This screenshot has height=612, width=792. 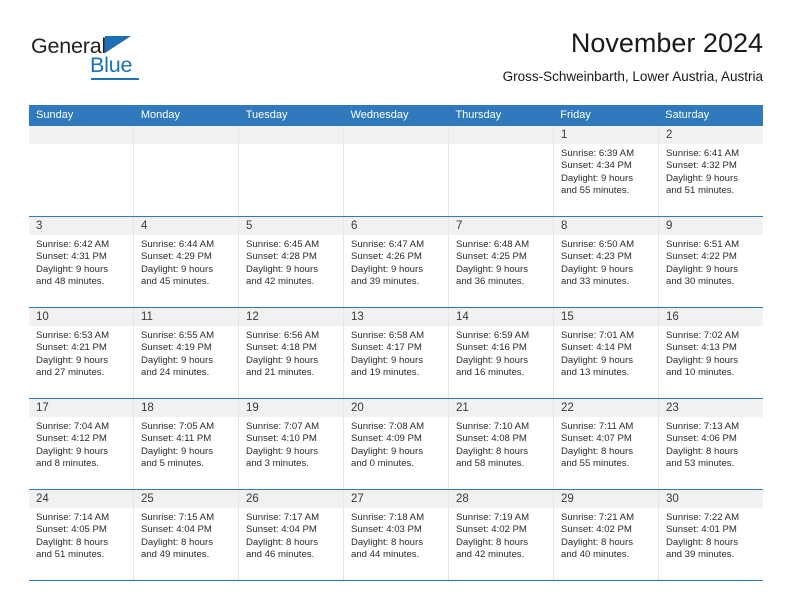 What do you see at coordinates (176, 257) in the screenshot?
I see `sunset-text: Sunset: 4:29 PM` at bounding box center [176, 257].